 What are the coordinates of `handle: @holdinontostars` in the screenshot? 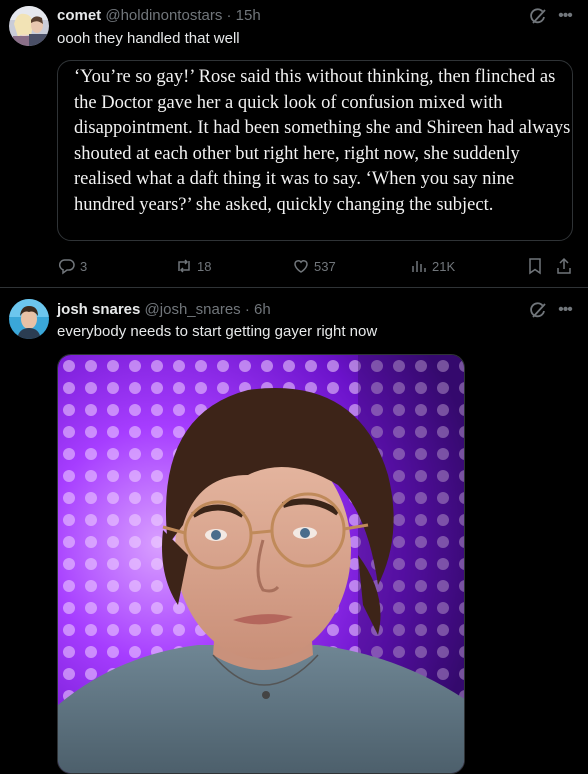 It's located at (163, 15).